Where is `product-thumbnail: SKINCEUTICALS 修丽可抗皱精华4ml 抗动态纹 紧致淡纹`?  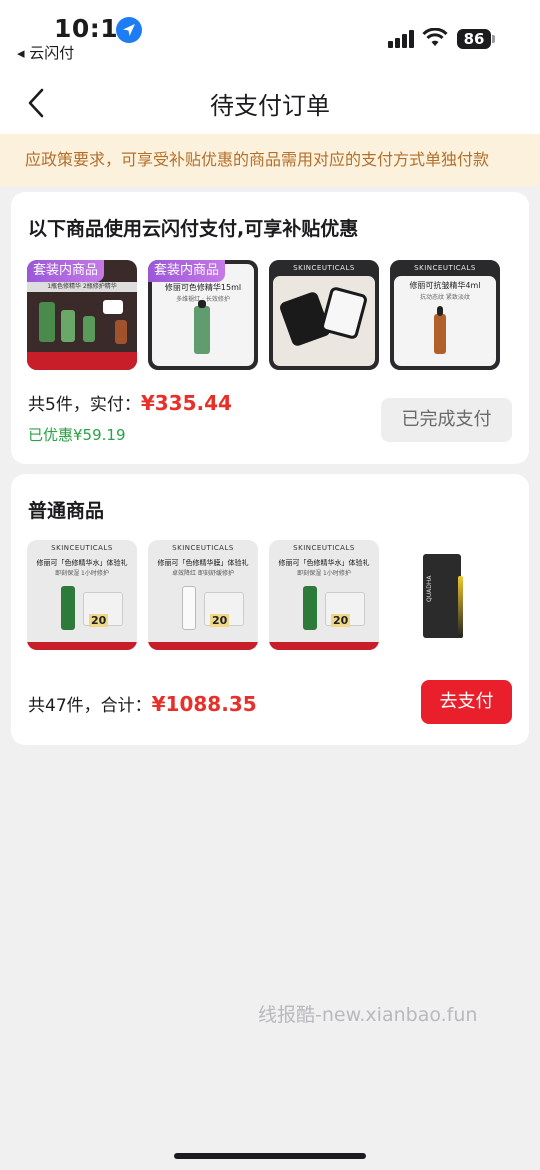
product-thumbnail: SKINCEUTICALS 修丽可抗皱精华4ml 抗动态纹 紧致淡纹 is located at coordinates (445, 315).